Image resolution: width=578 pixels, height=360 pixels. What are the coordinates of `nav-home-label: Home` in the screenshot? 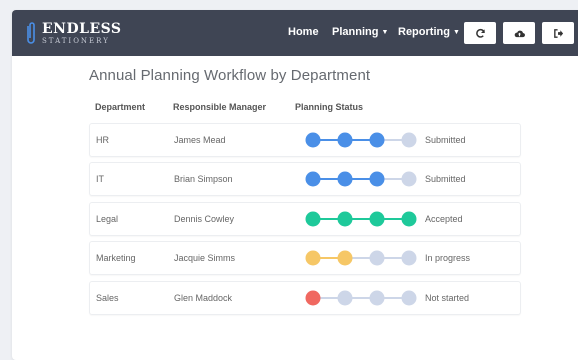 It's located at (303, 32).